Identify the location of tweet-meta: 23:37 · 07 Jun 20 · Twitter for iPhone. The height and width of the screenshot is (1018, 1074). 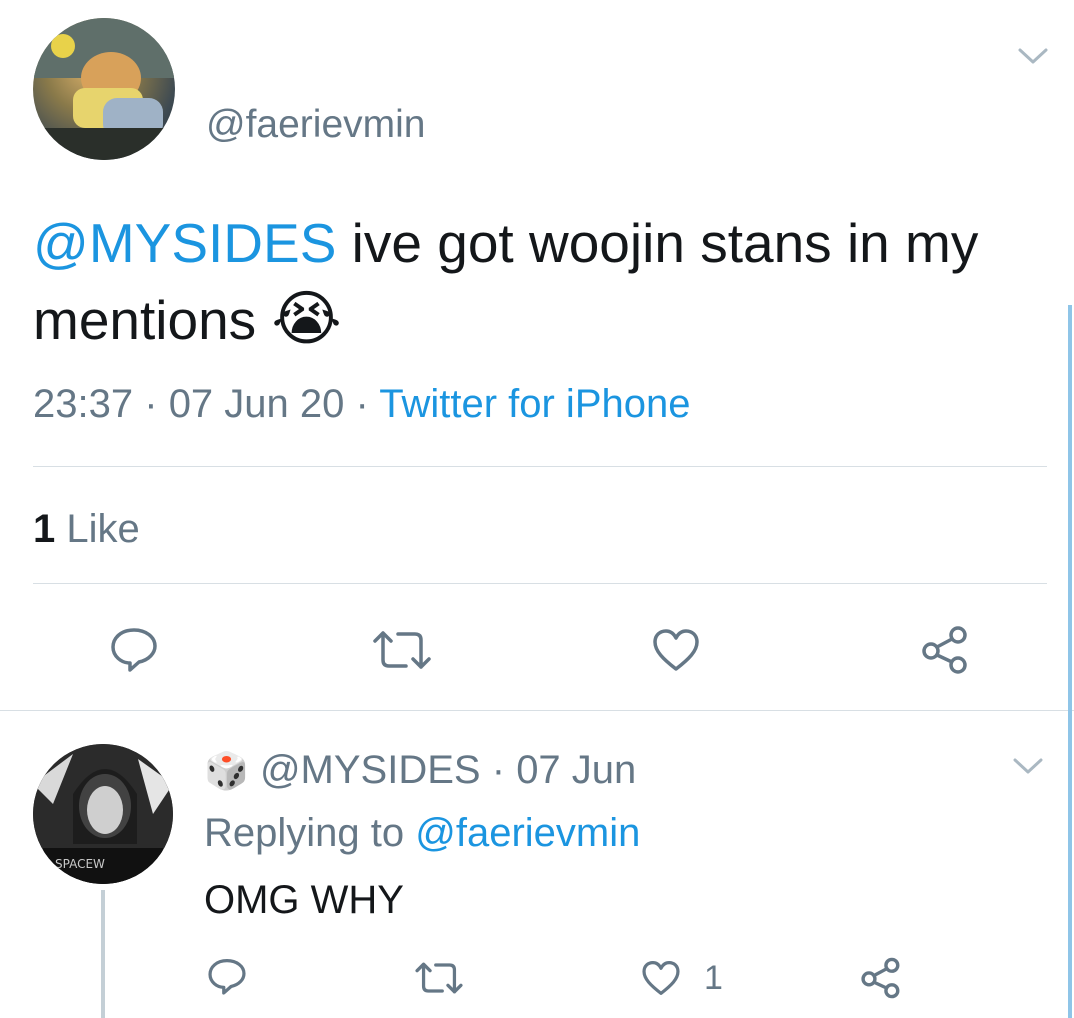
(361, 404).